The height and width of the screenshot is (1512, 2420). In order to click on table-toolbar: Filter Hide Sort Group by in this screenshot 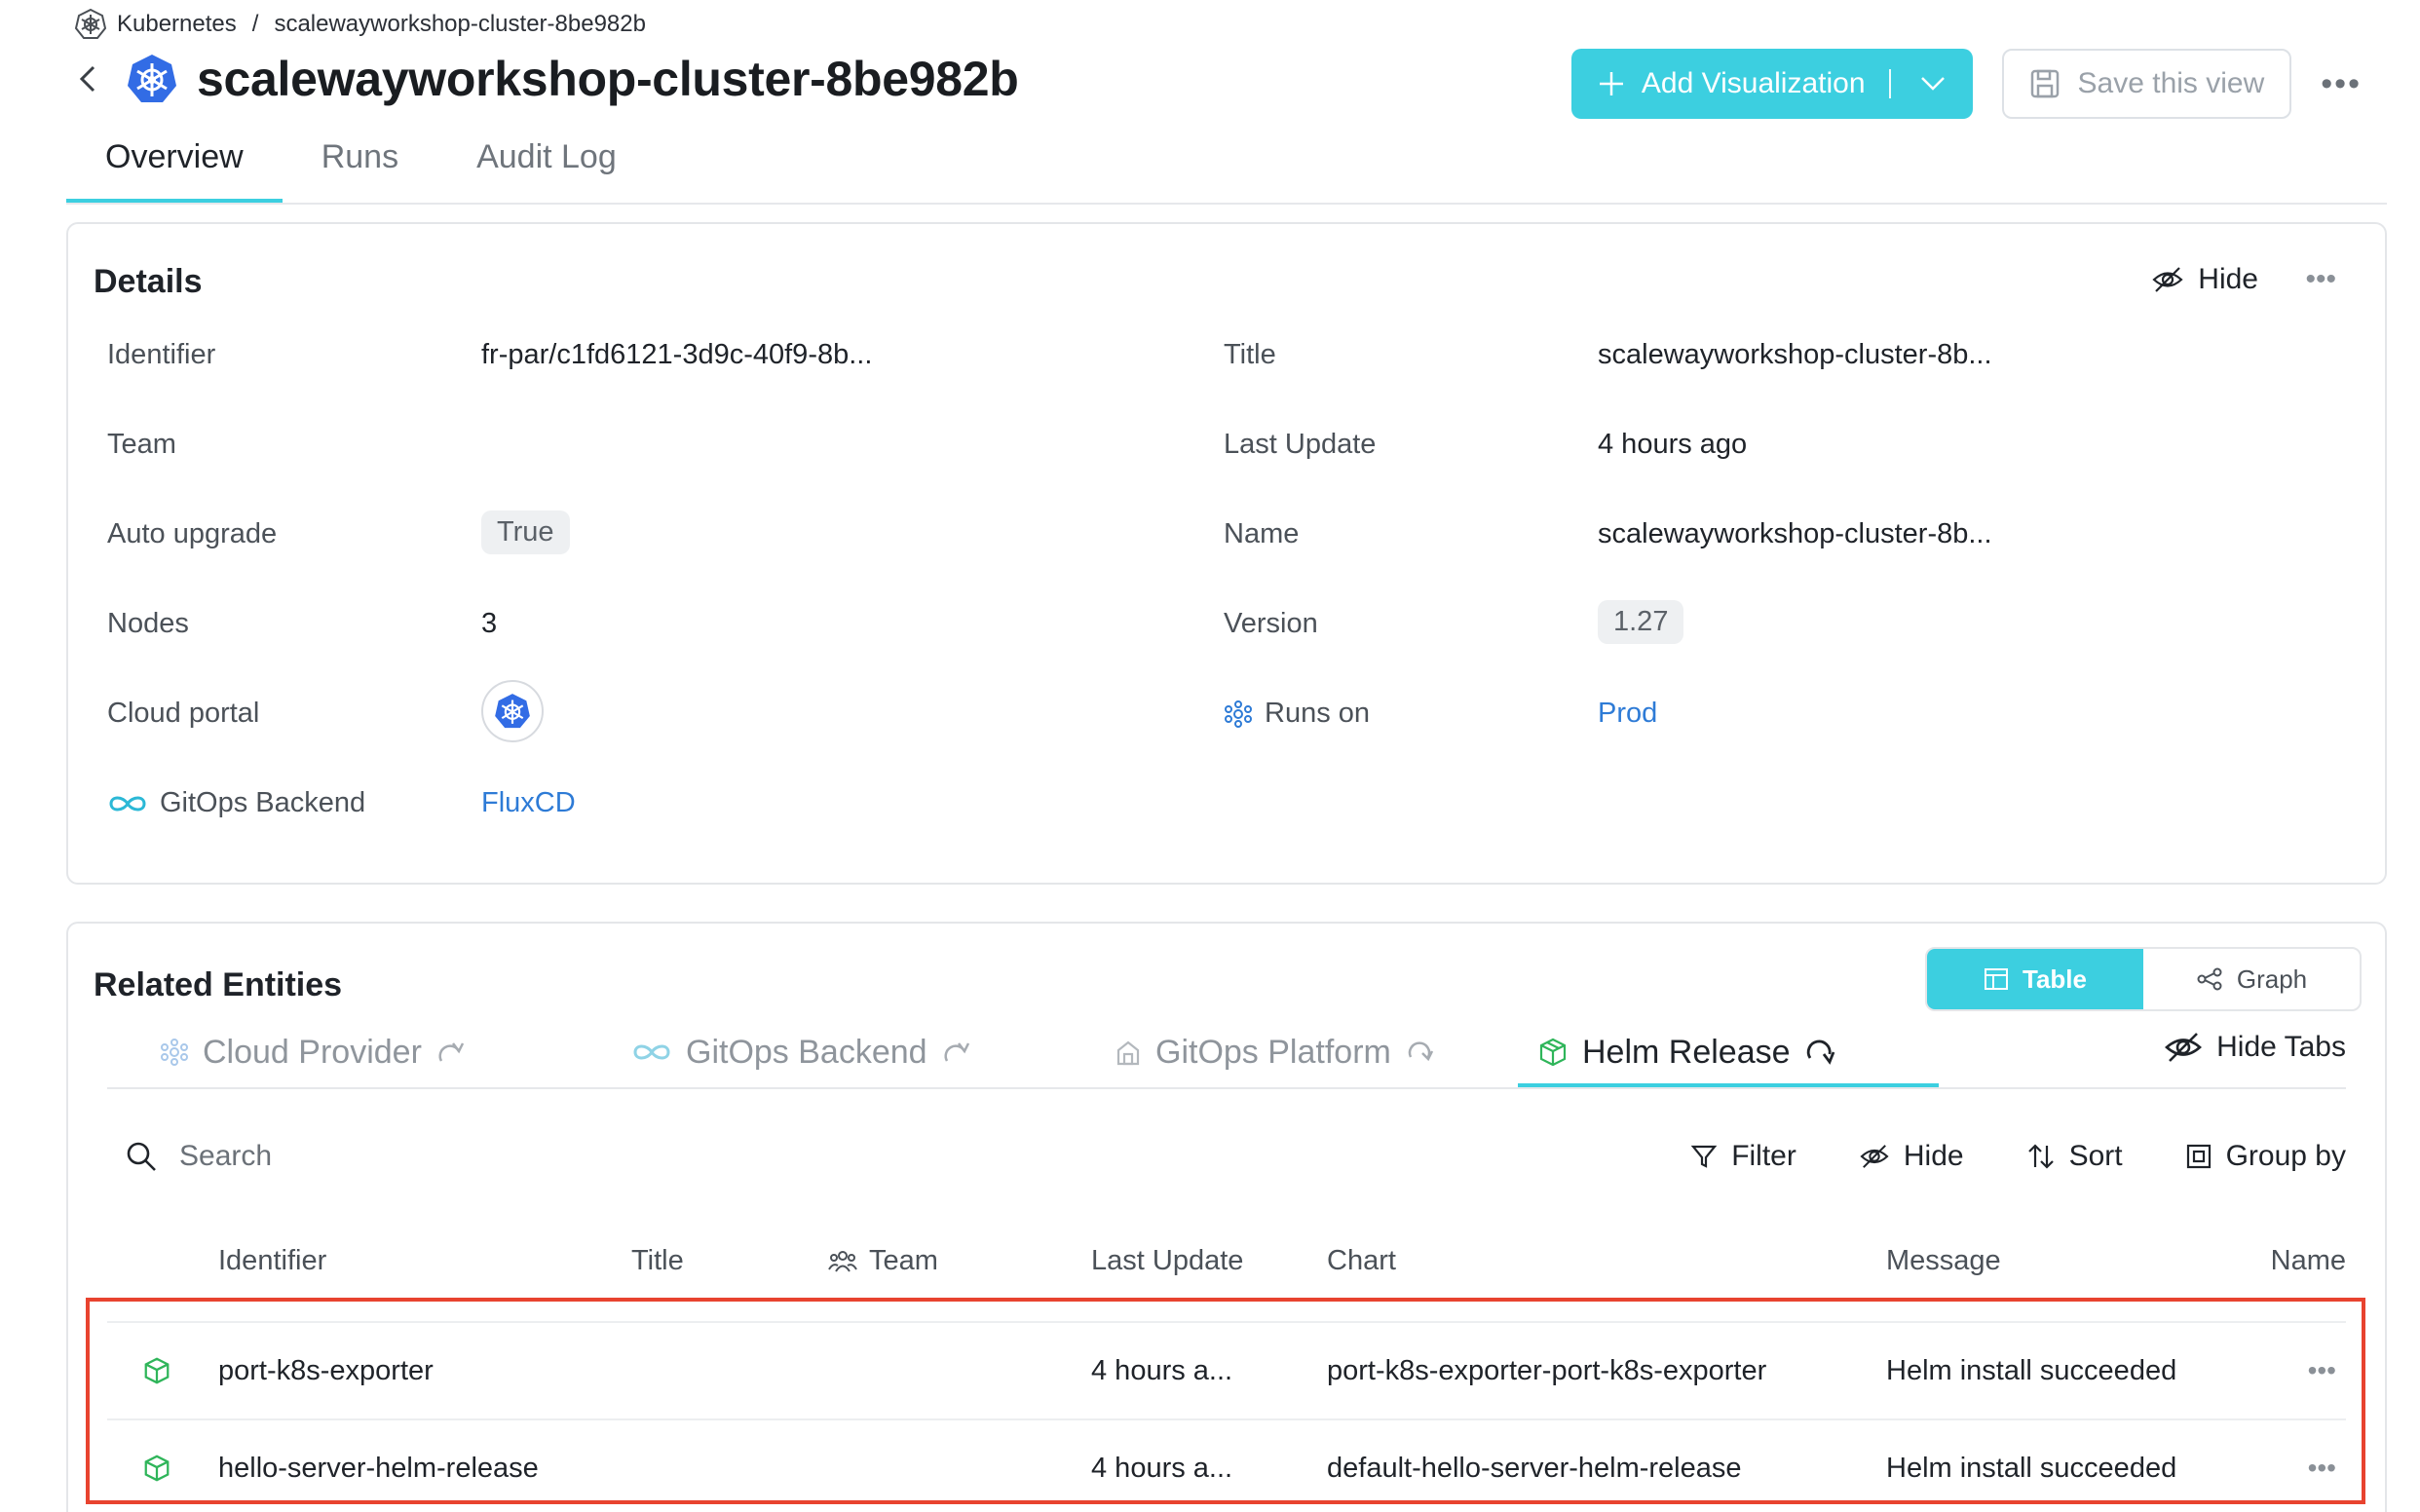, I will do `click(2018, 1156)`.